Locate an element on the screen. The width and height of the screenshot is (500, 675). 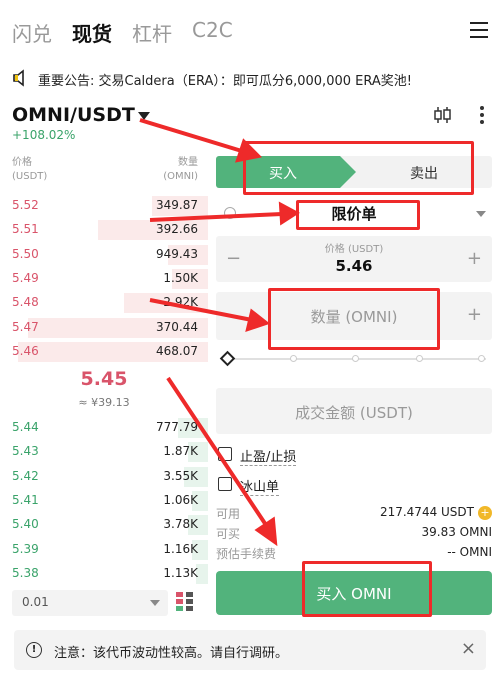
bid-row: 5.39 1.16K is located at coordinates (104, 550).